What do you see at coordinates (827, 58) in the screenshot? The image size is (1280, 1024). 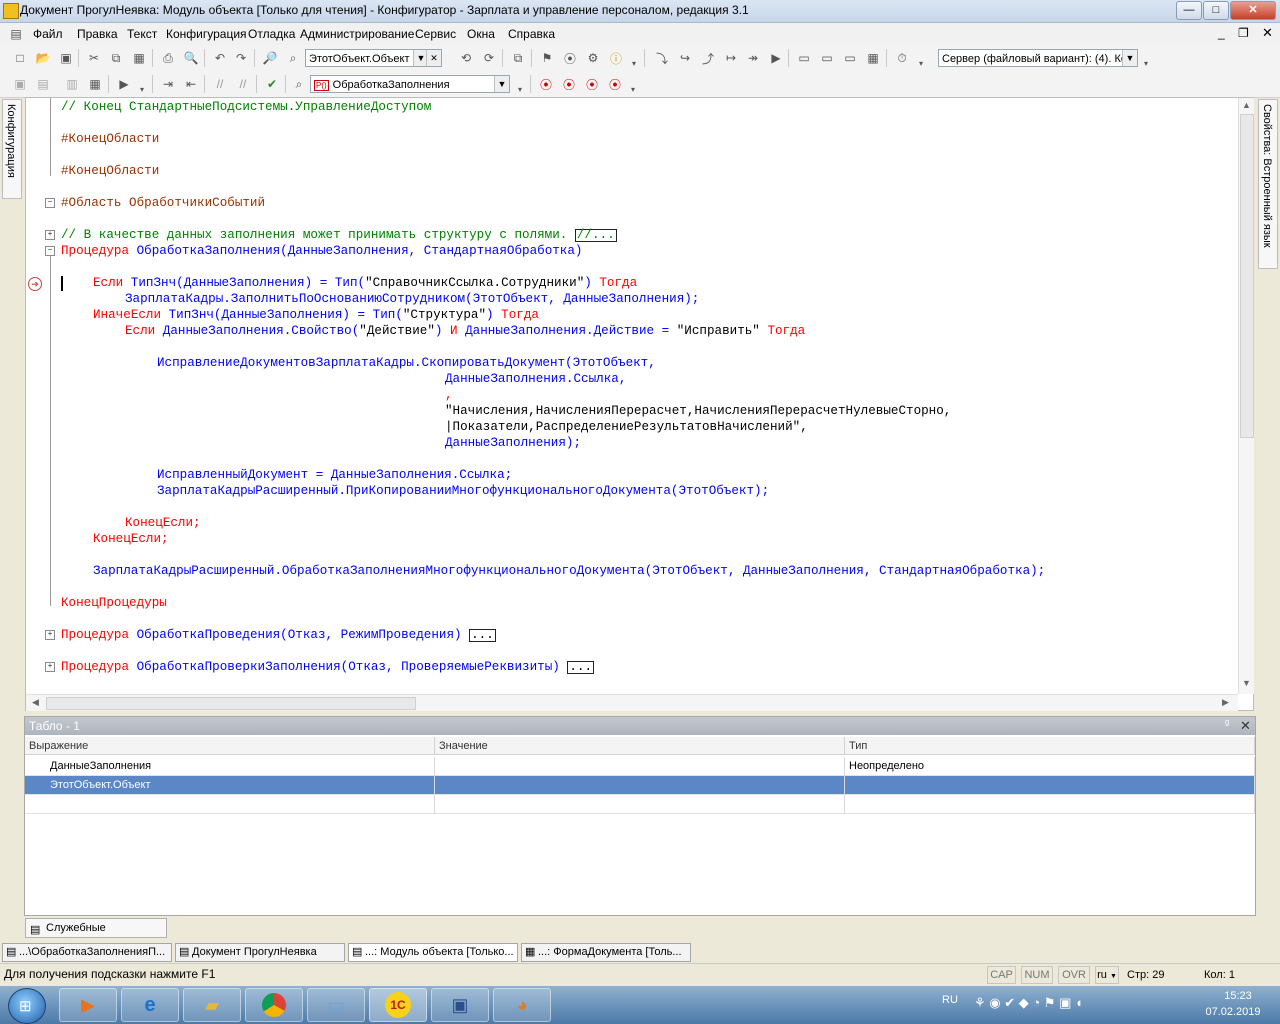 I see `window-cascade-icon: ▭` at bounding box center [827, 58].